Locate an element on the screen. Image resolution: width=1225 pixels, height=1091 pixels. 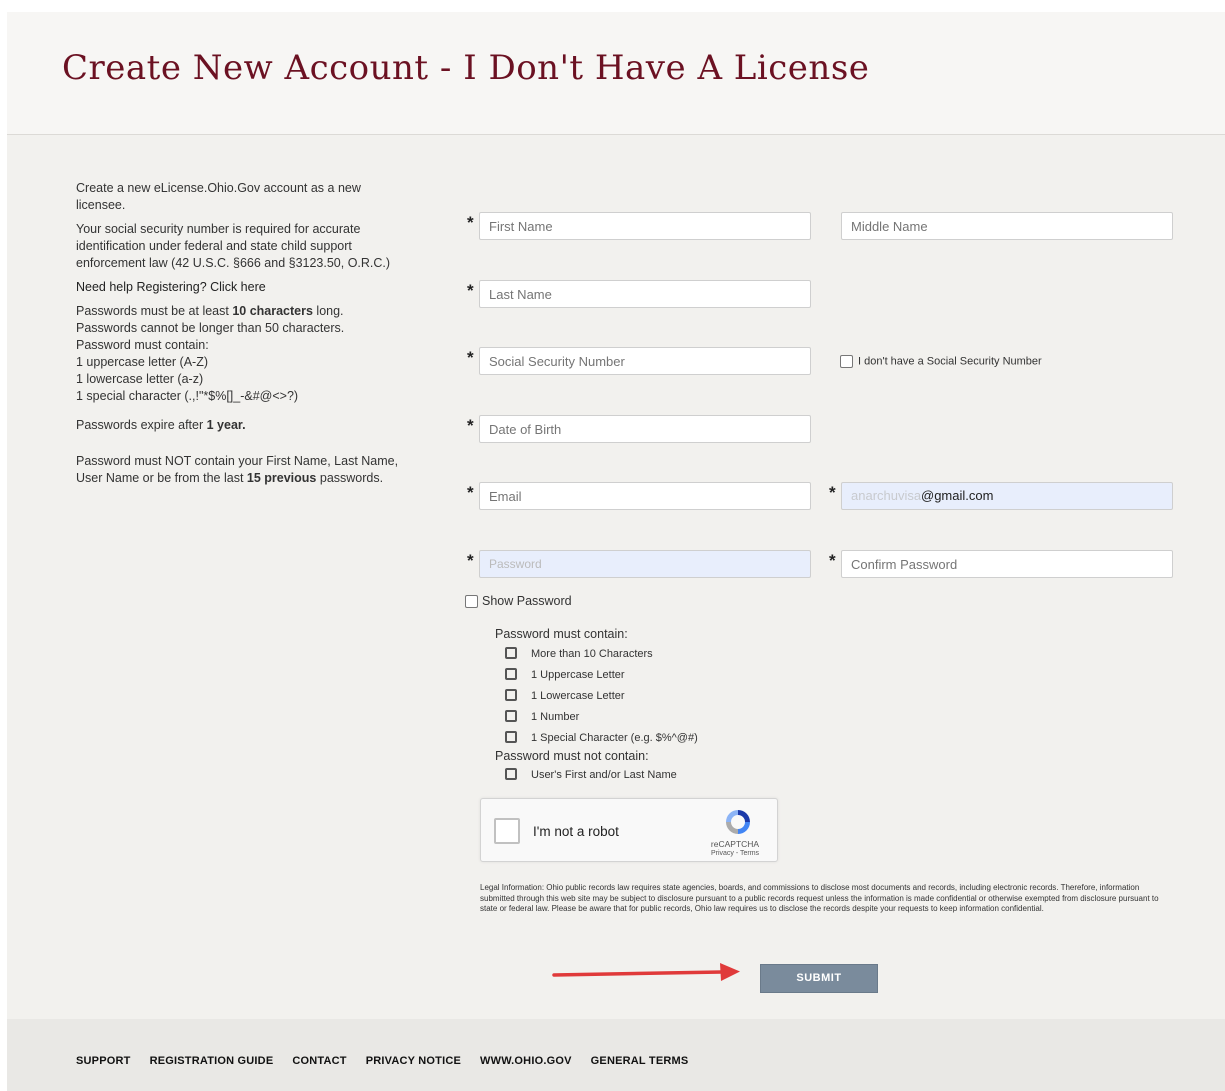
rule-item: 1 Uppercase Letter is located at coordinates (596, 675).